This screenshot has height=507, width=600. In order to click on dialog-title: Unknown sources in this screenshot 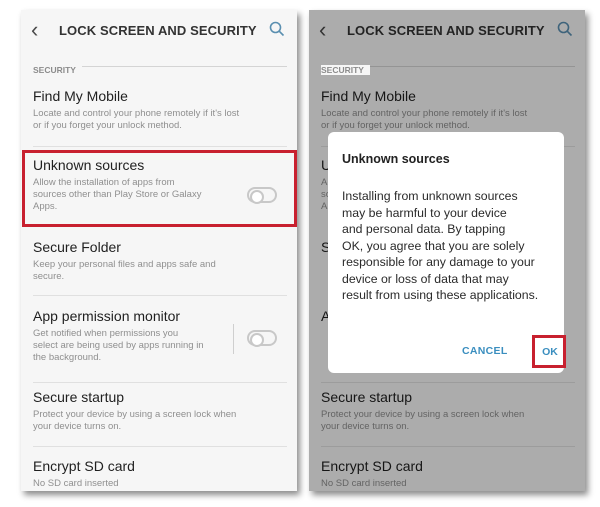, I will do `click(396, 159)`.